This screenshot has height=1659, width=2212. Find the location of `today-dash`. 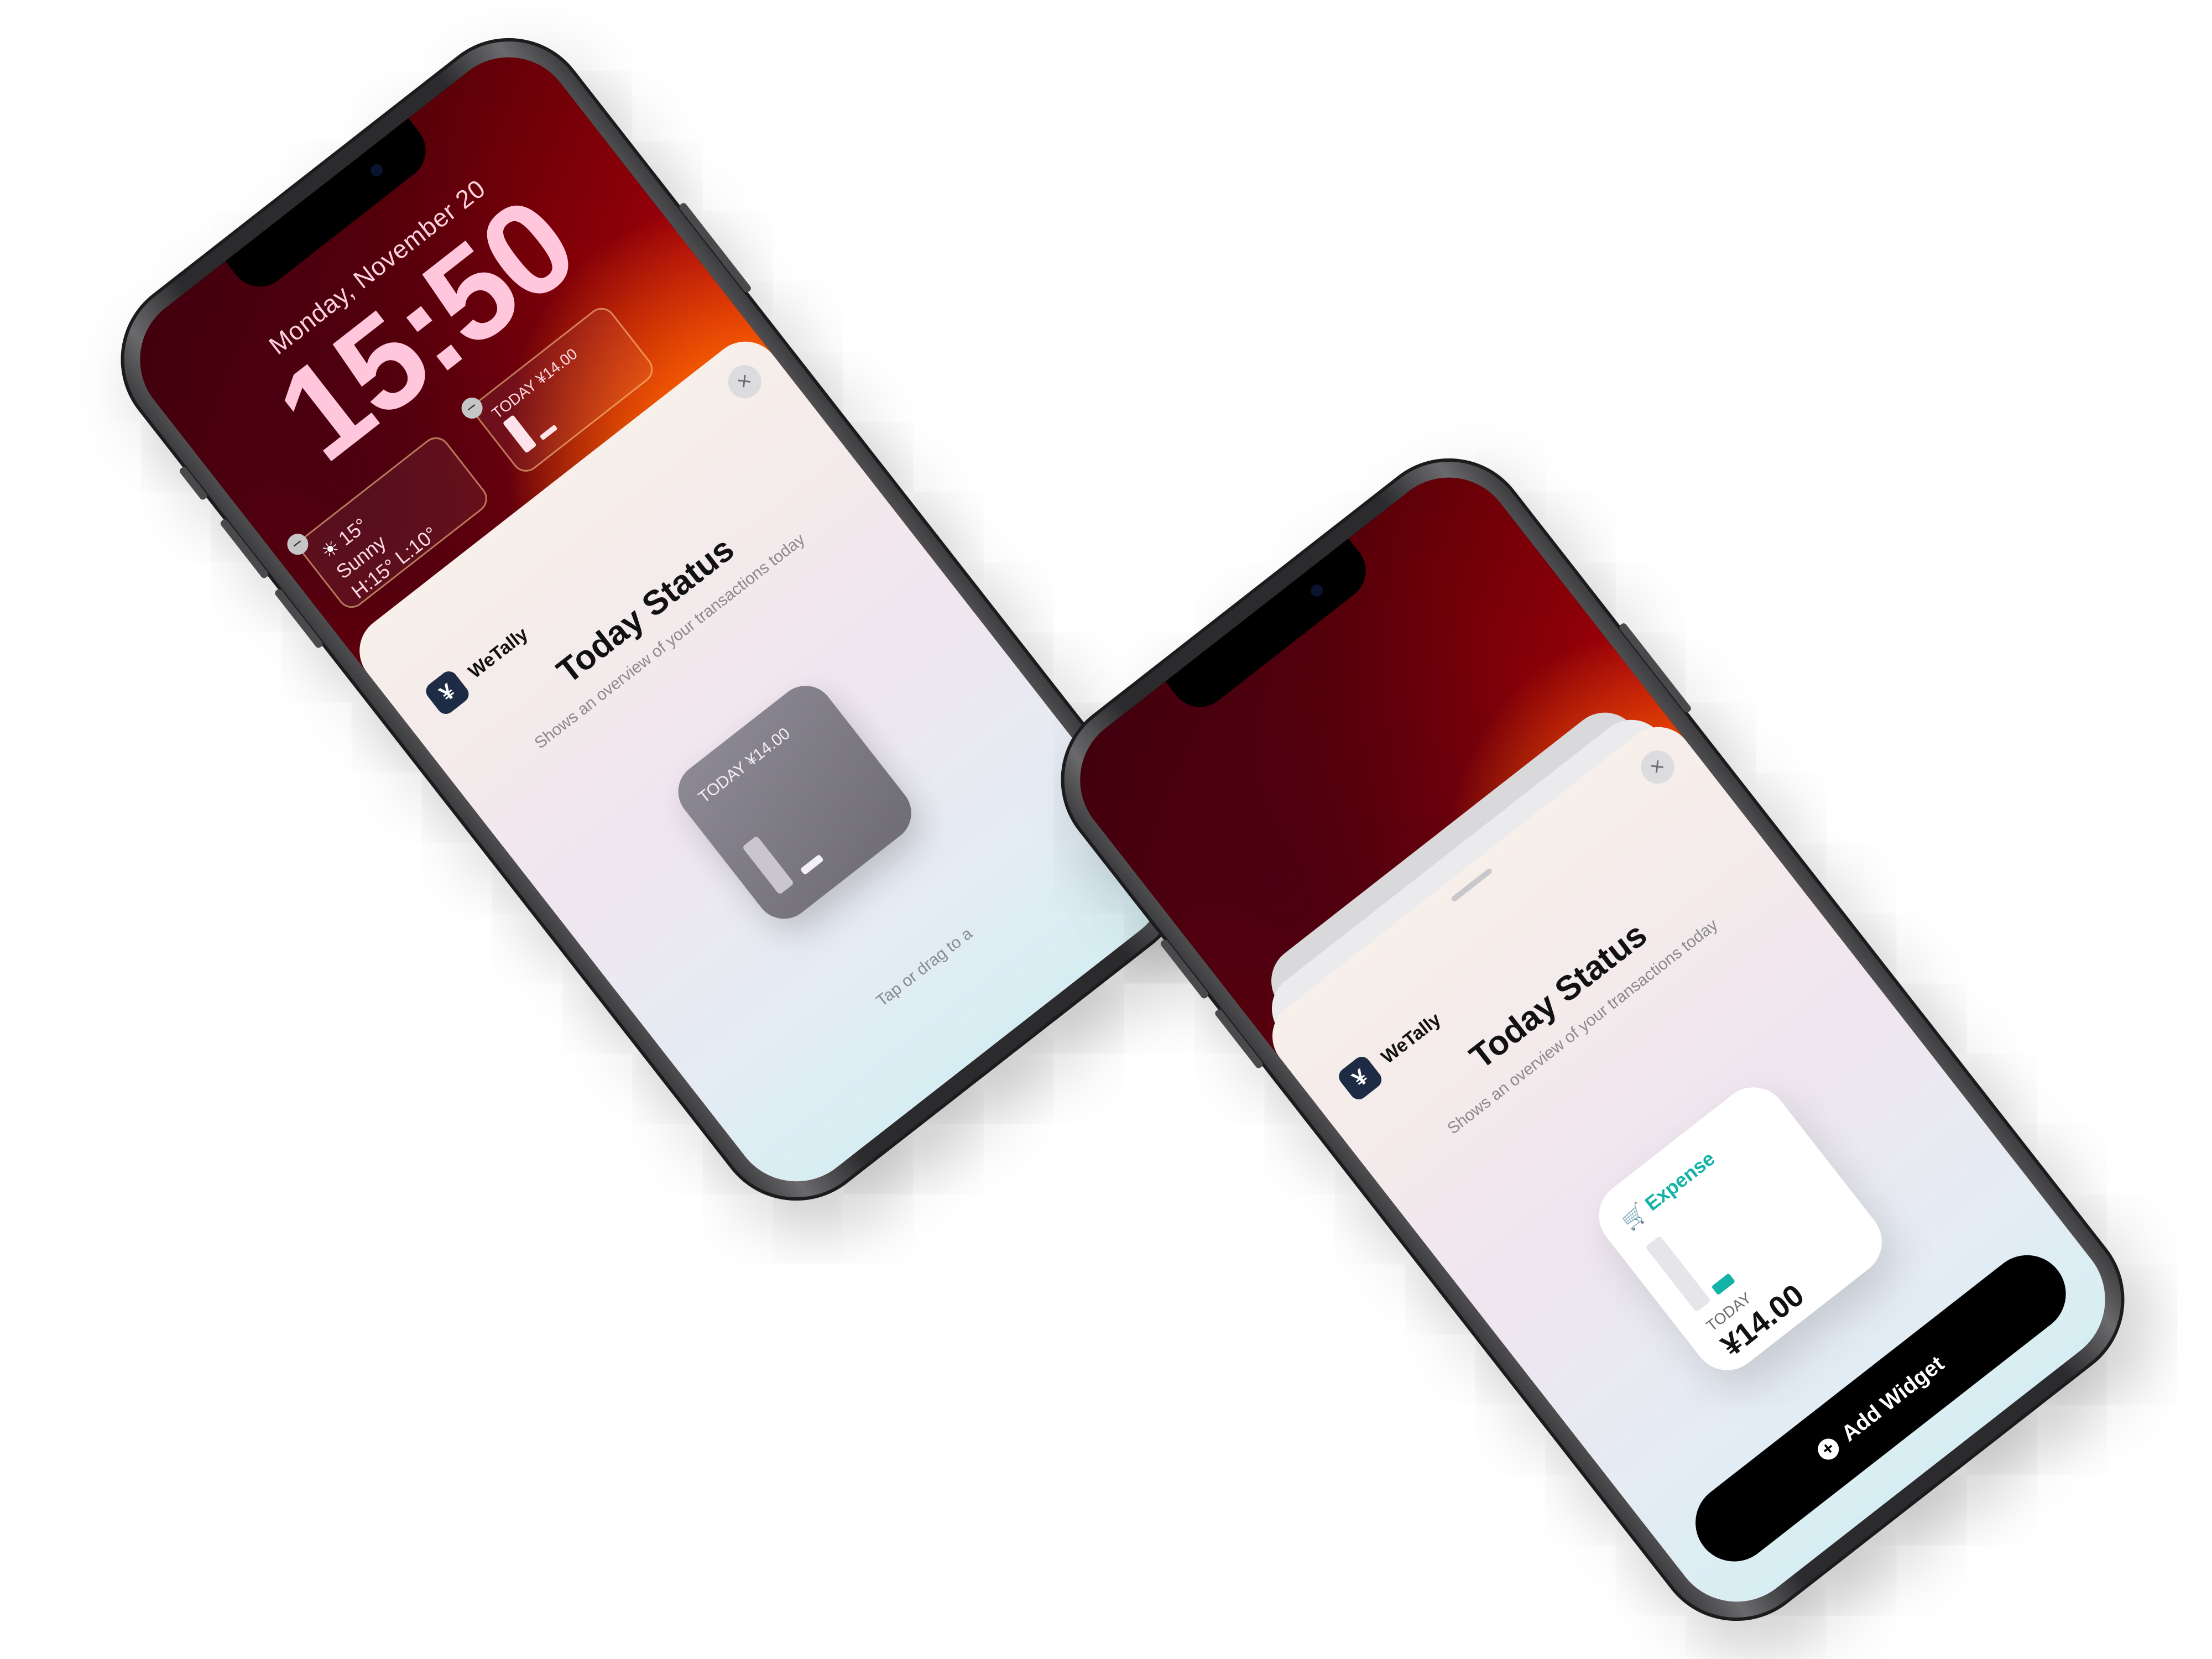

today-dash is located at coordinates (549, 433).